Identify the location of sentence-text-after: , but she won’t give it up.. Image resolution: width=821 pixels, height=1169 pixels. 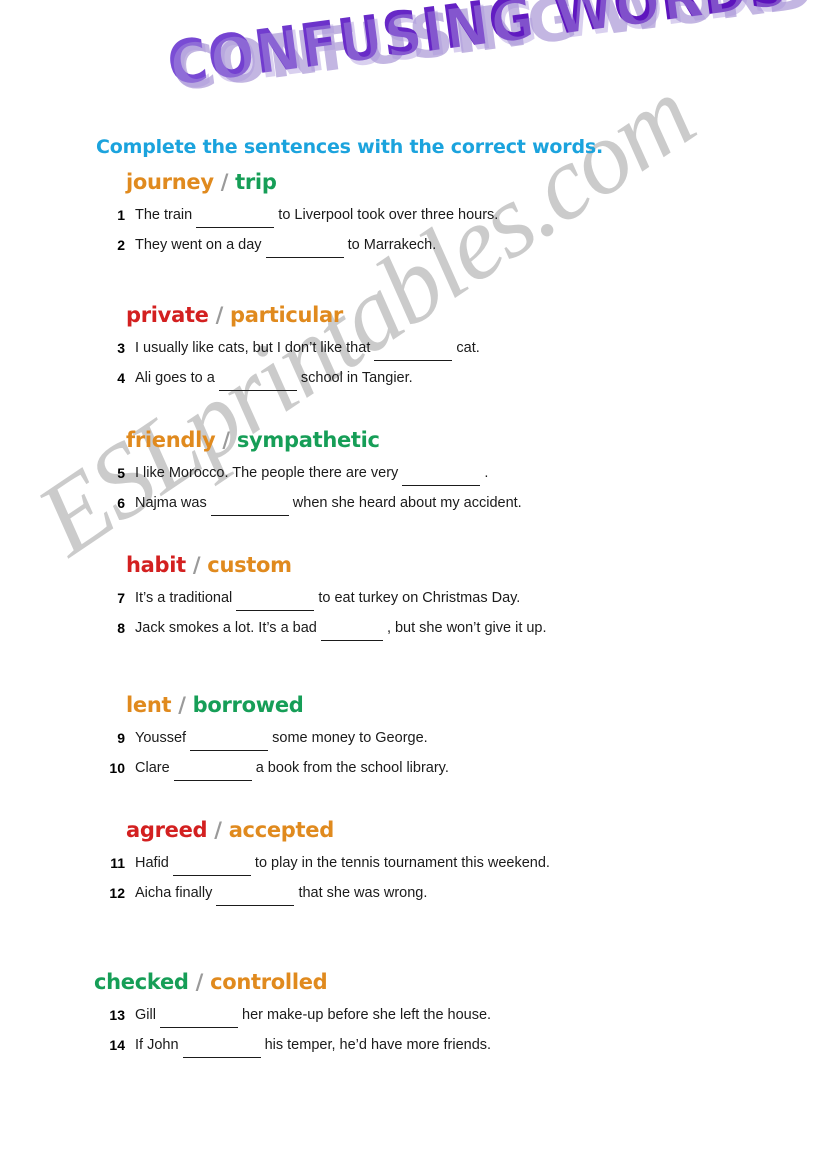
(466, 628).